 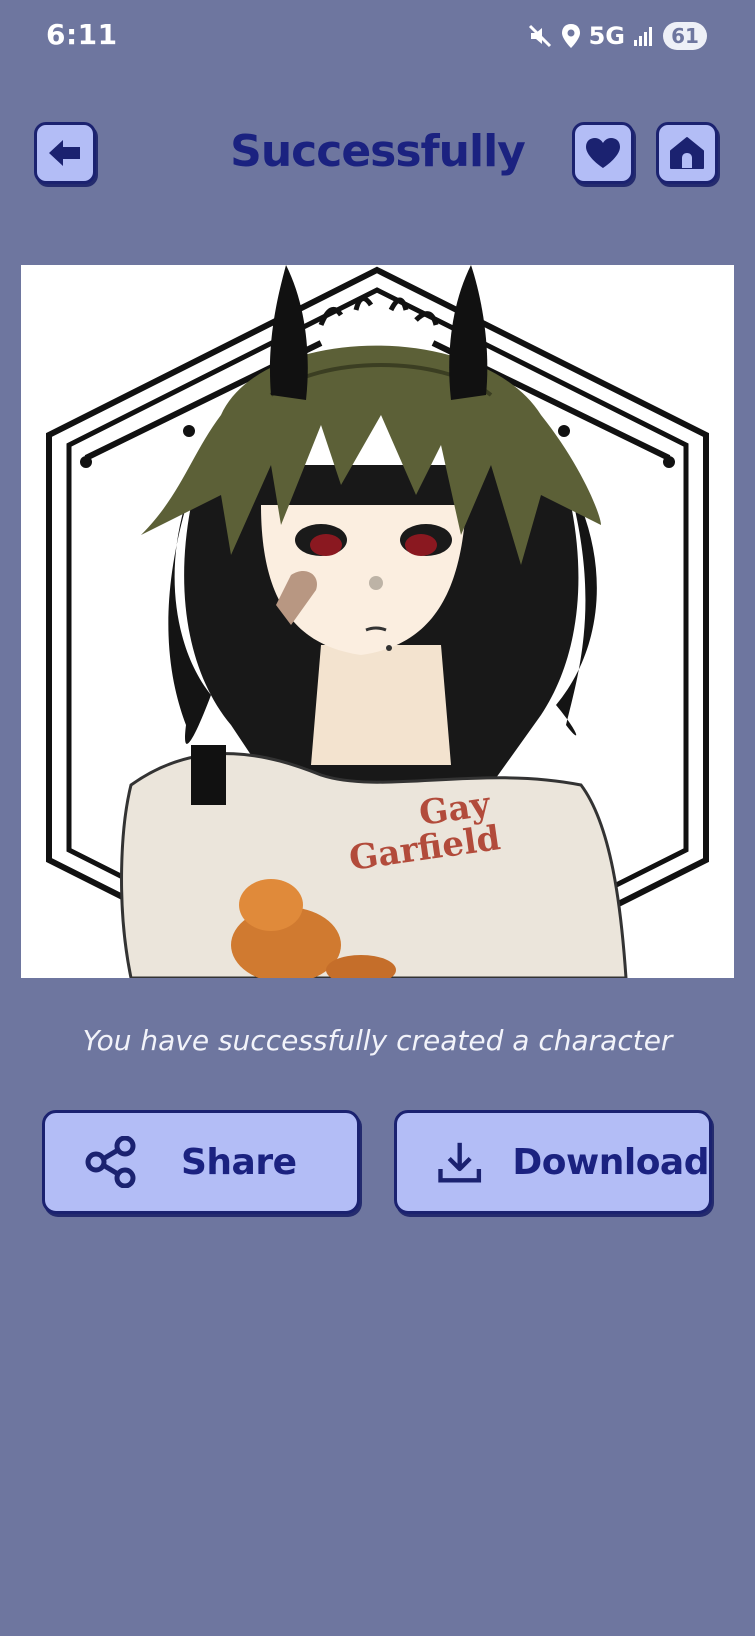 What do you see at coordinates (643, 36) in the screenshot?
I see `signal-icon` at bounding box center [643, 36].